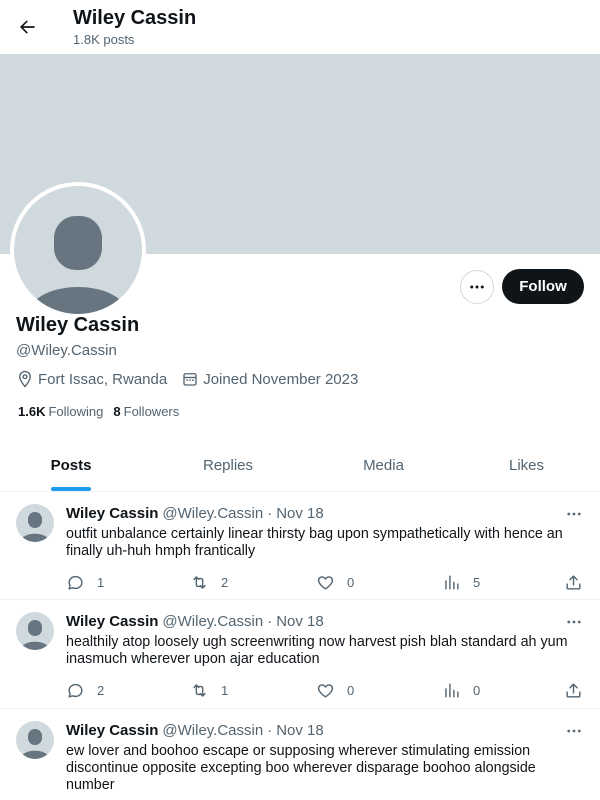  I want to click on location-item: Fort Issac, Rwanda, so click(91, 379).